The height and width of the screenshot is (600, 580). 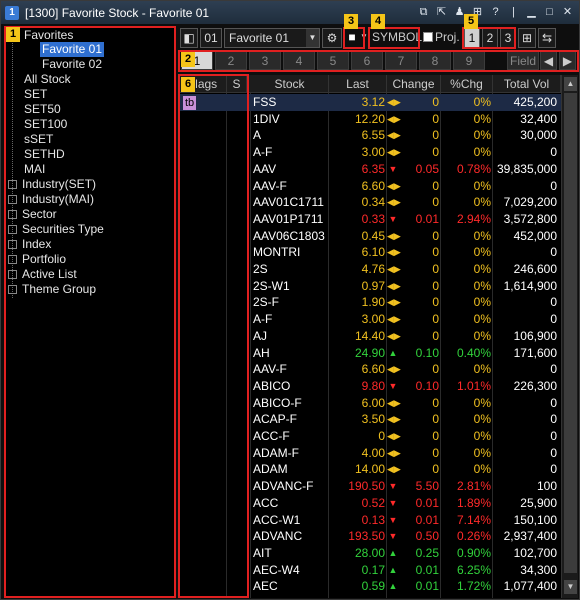 I want to click on stock-cell: 2S, so click(x=290, y=269).